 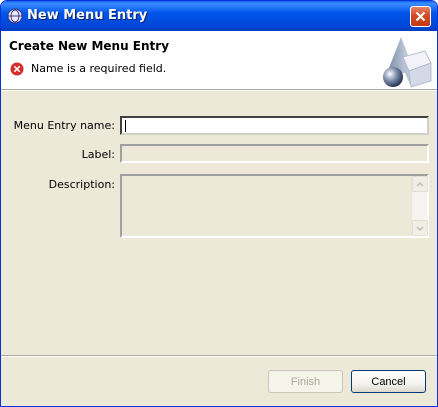 What do you see at coordinates (219, 90) in the screenshot?
I see `header-separator` at bounding box center [219, 90].